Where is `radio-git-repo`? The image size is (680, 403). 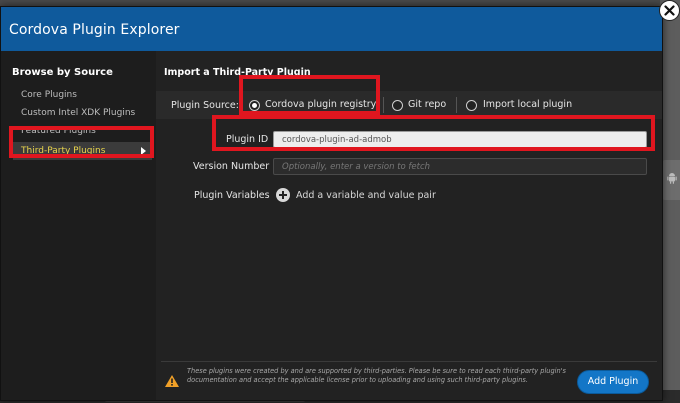 radio-git-repo is located at coordinates (397, 105).